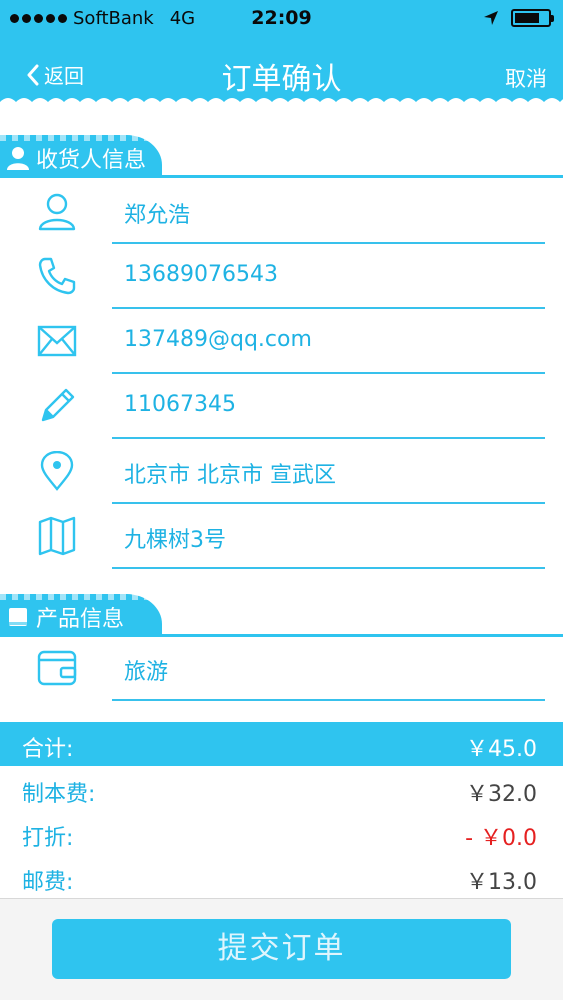 The image size is (563, 1000). Describe the element at coordinates (175, 540) in the screenshot. I see `consignee-address: 九棵树3号` at that location.